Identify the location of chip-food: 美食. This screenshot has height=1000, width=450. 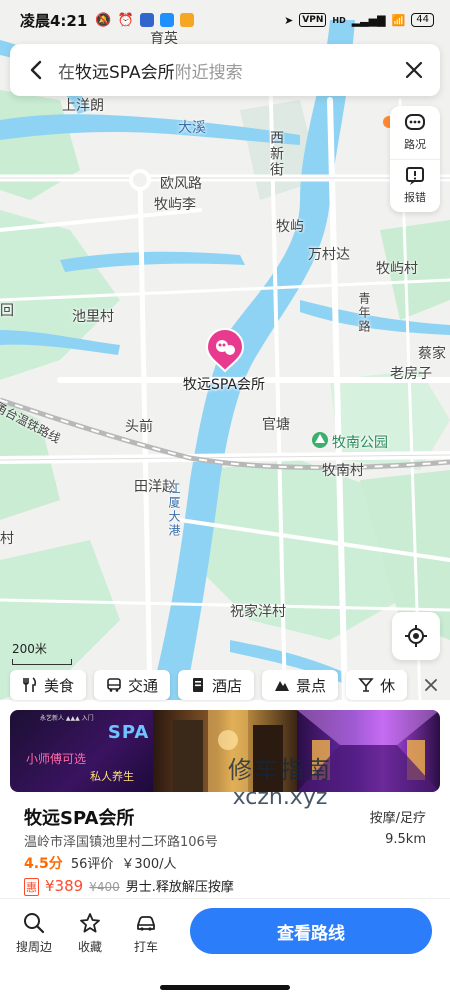
(48, 685).